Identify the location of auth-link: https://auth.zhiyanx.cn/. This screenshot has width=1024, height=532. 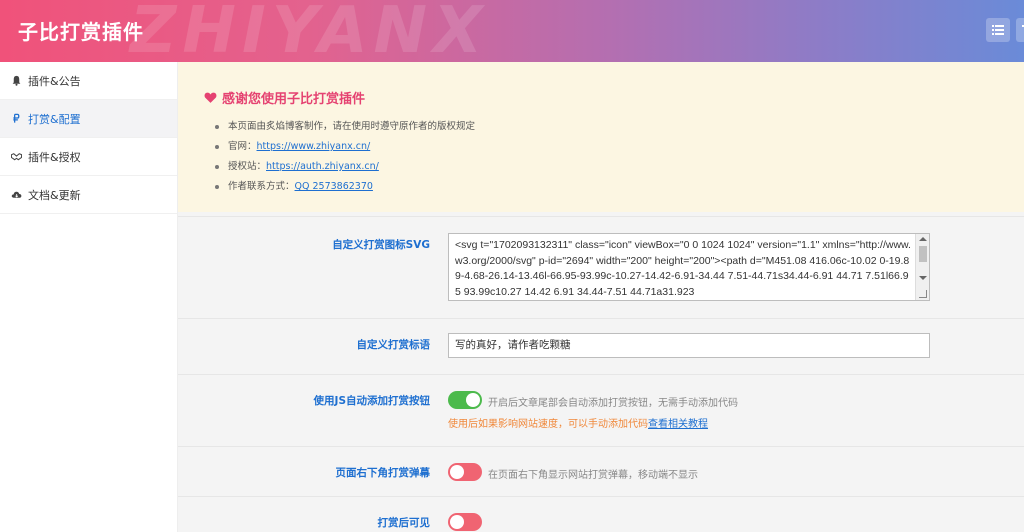
(322, 166).